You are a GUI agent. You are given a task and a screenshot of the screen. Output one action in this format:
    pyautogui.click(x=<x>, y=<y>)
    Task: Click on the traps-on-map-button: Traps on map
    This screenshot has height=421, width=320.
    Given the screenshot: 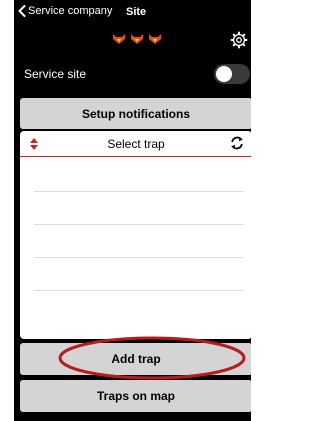 What is the action you would take?
    pyautogui.click(x=135, y=396)
    